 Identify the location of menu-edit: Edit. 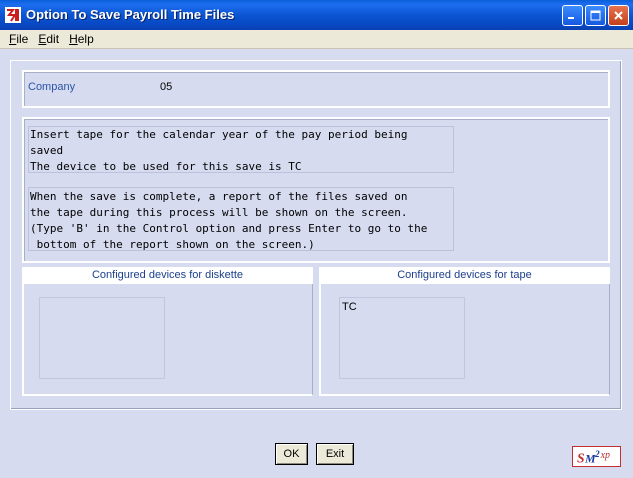
(48, 39).